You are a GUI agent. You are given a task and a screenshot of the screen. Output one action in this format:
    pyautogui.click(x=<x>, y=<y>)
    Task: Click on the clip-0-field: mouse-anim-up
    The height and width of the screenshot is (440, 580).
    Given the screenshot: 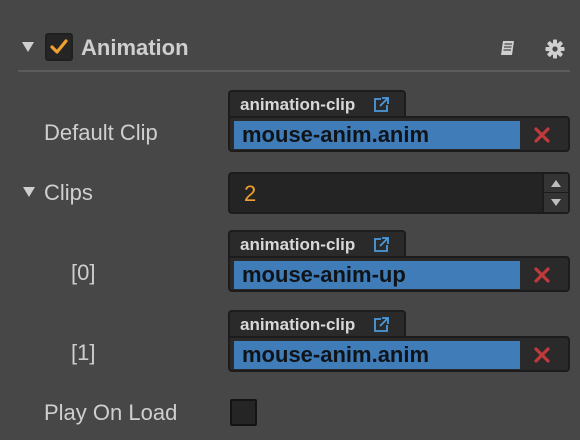 What is the action you would take?
    pyautogui.click(x=399, y=274)
    